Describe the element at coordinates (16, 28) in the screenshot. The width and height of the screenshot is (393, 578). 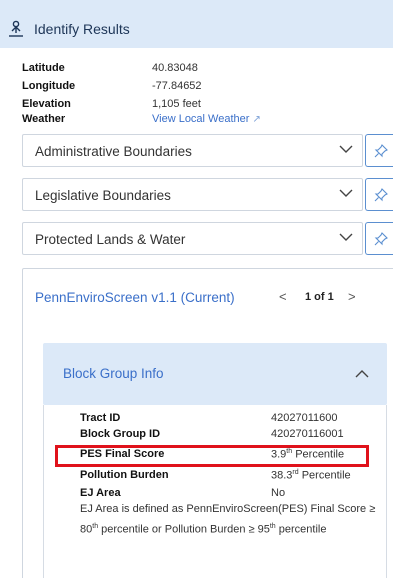
I see `person-pin-icon` at that location.